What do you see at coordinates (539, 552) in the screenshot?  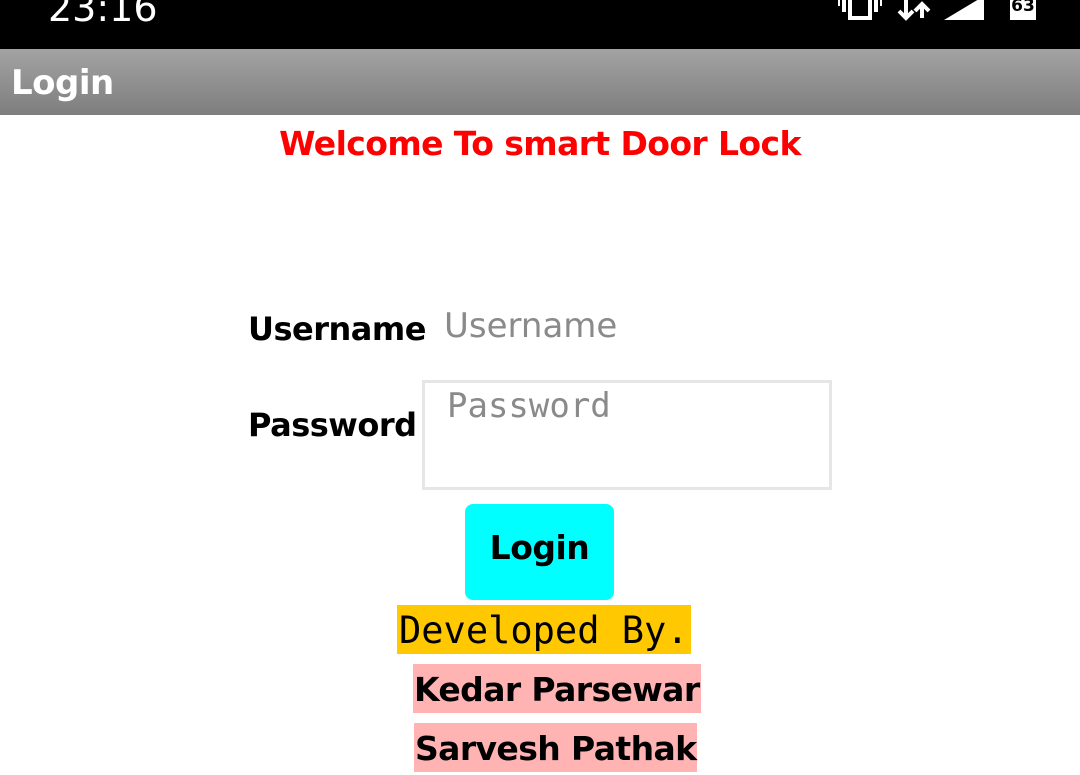 I see `login-button: Login` at bounding box center [539, 552].